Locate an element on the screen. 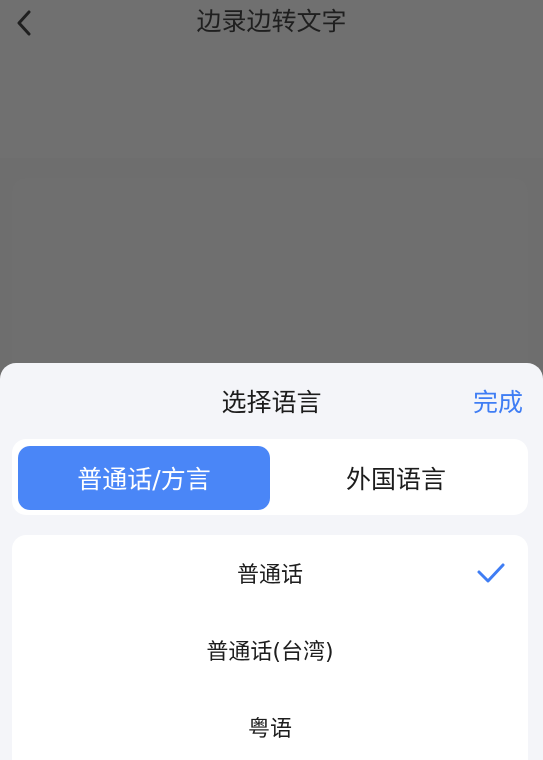 This screenshot has width=543, height=760. language-item-label: 普通话(台湾) is located at coordinates (270, 652).